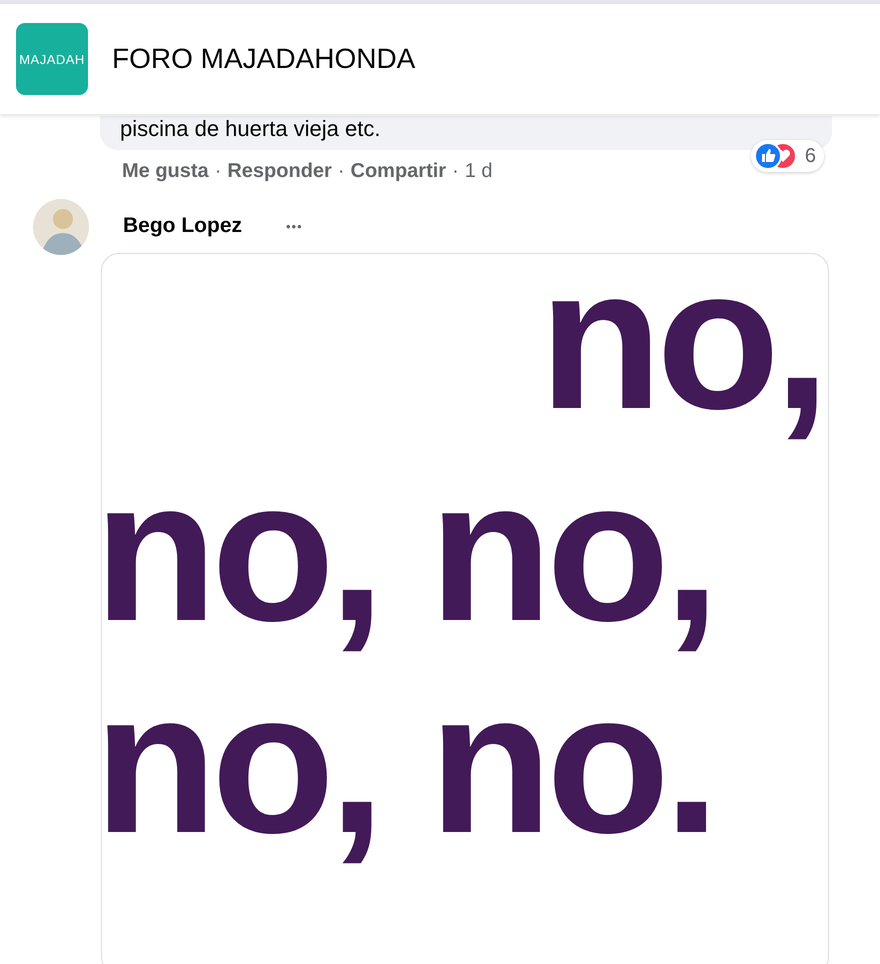 This screenshot has height=964, width=880. Describe the element at coordinates (182, 226) in the screenshot. I see `author-name: Bego Lopez` at that location.